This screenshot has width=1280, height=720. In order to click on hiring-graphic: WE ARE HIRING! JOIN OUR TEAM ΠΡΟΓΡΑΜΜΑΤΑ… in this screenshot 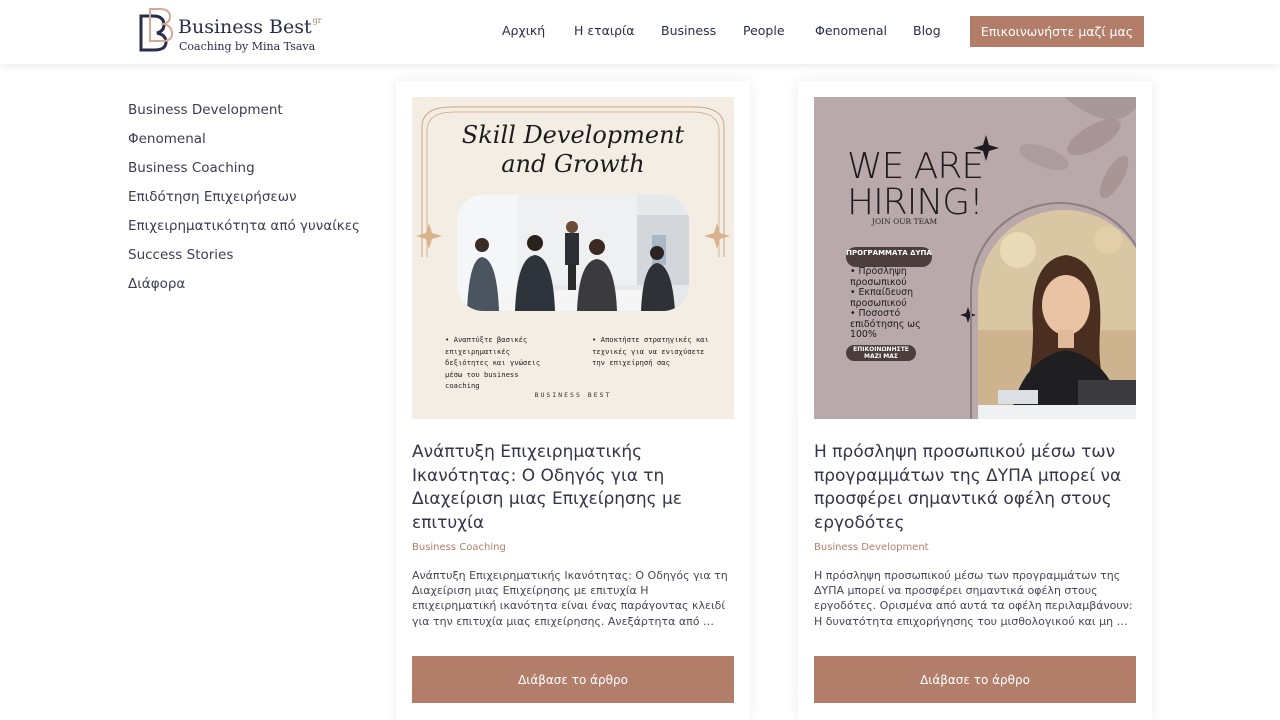, I will do `click(975, 258)`.